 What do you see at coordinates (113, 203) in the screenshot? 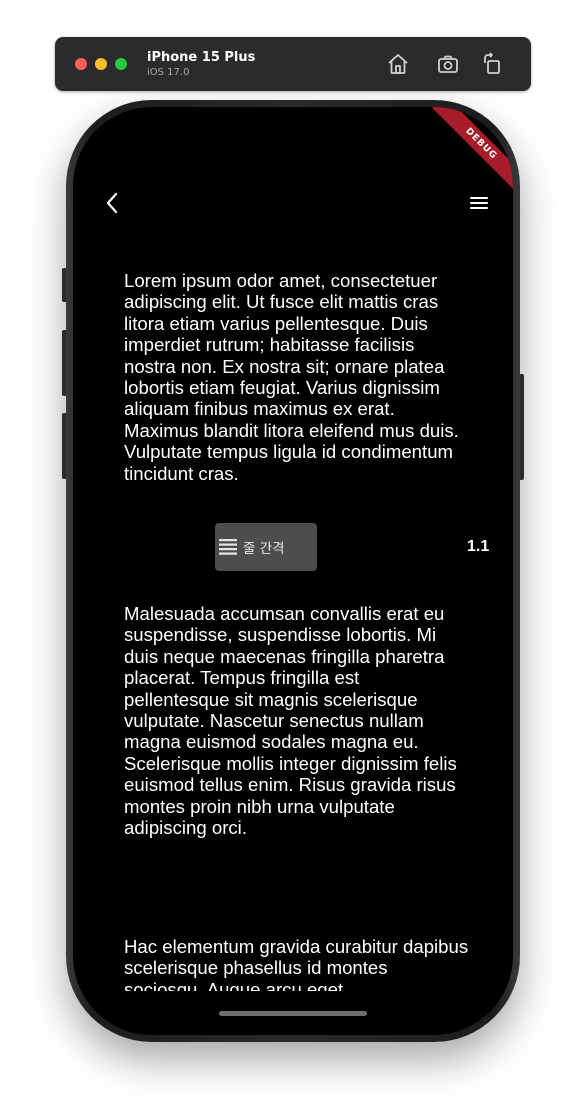
I see `chevron-left-icon` at bounding box center [113, 203].